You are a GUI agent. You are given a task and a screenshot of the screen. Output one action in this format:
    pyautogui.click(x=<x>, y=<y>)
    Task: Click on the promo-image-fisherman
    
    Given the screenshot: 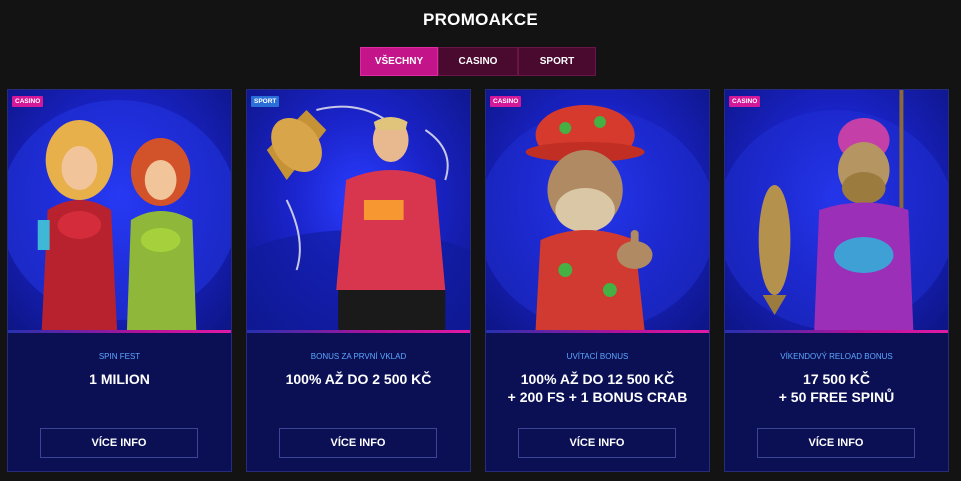 What is the action you would take?
    pyautogui.click(x=836, y=210)
    